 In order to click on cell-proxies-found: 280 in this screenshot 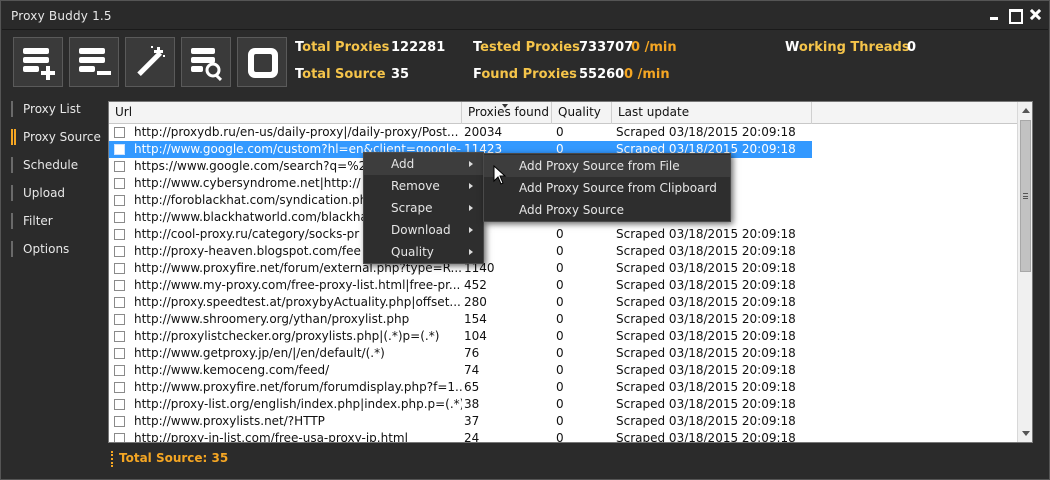, I will do `click(475, 302)`.